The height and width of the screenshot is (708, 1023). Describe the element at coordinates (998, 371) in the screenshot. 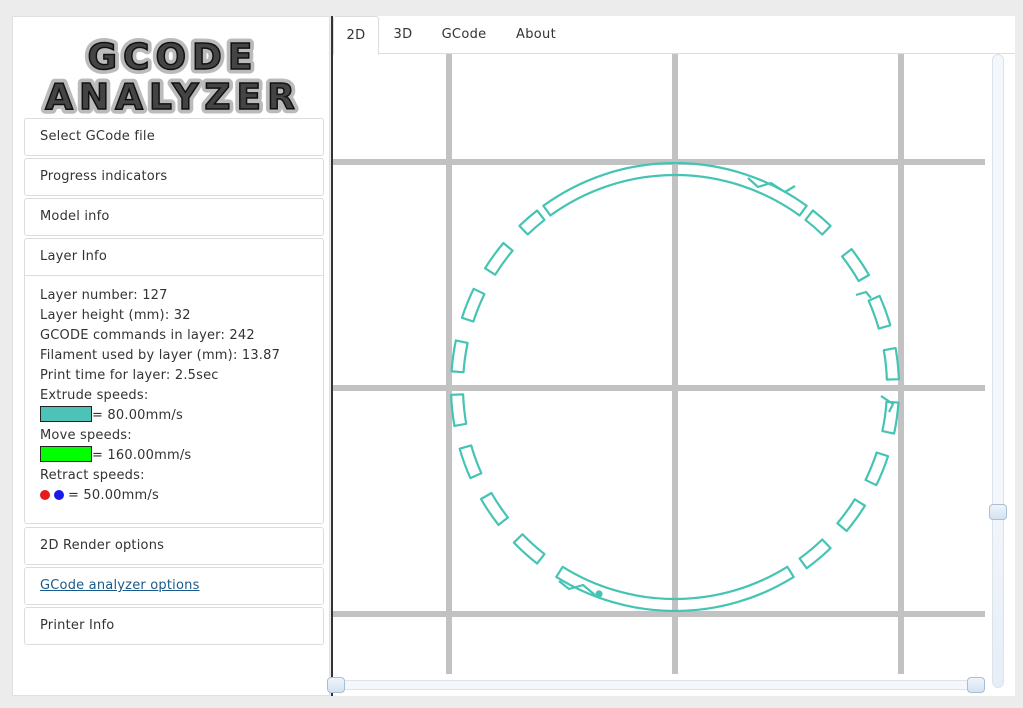

I see `layer-slider` at that location.